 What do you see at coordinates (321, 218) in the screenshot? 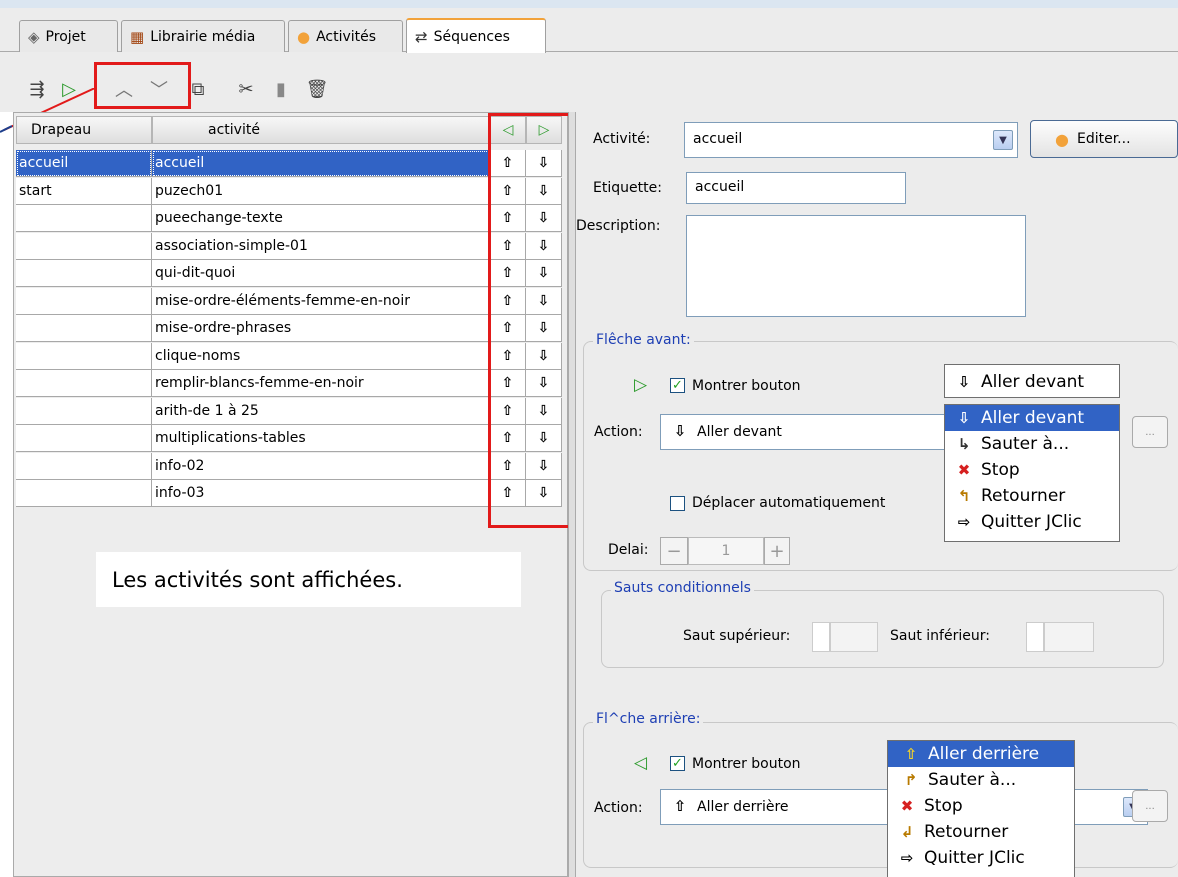
I see `activity-cell: pueechange-texte` at bounding box center [321, 218].